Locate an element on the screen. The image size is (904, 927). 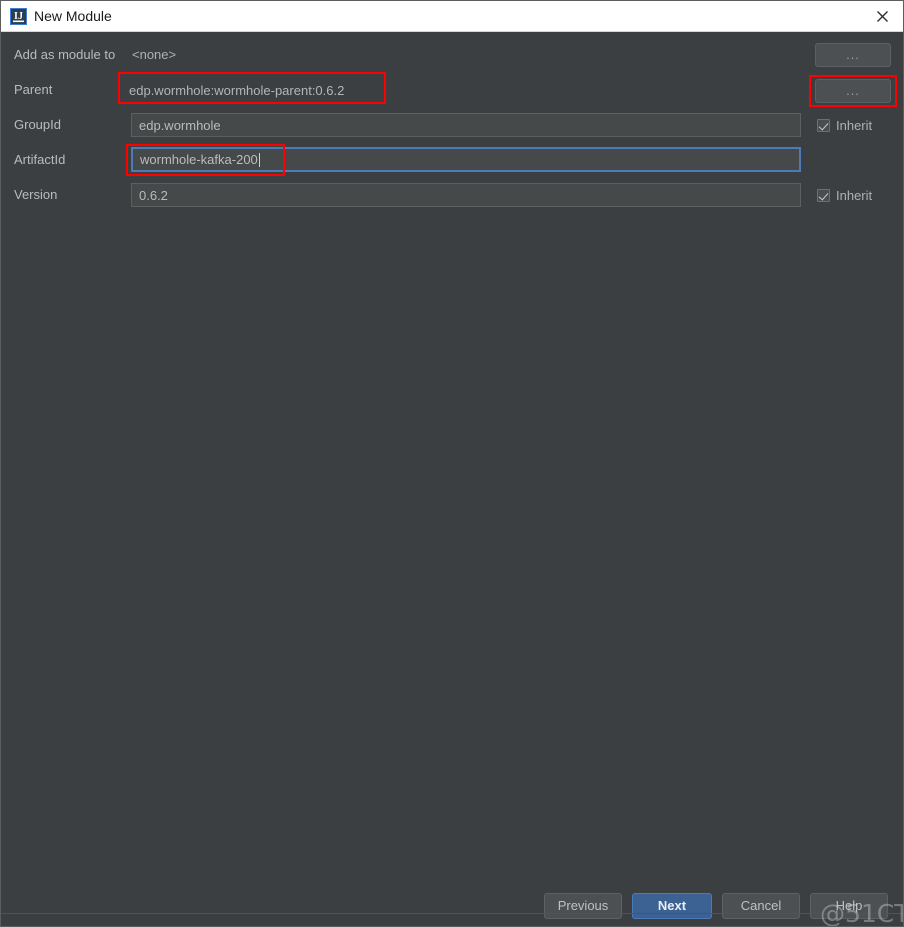
cancel-button: Cancel is located at coordinates (761, 906).